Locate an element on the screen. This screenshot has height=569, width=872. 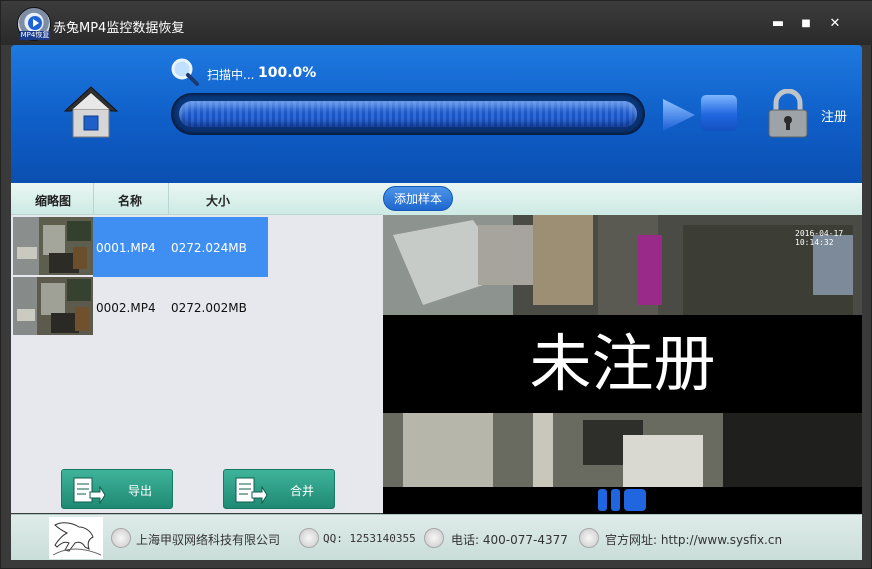
file-name: 0001.MP4 is located at coordinates (126, 248).